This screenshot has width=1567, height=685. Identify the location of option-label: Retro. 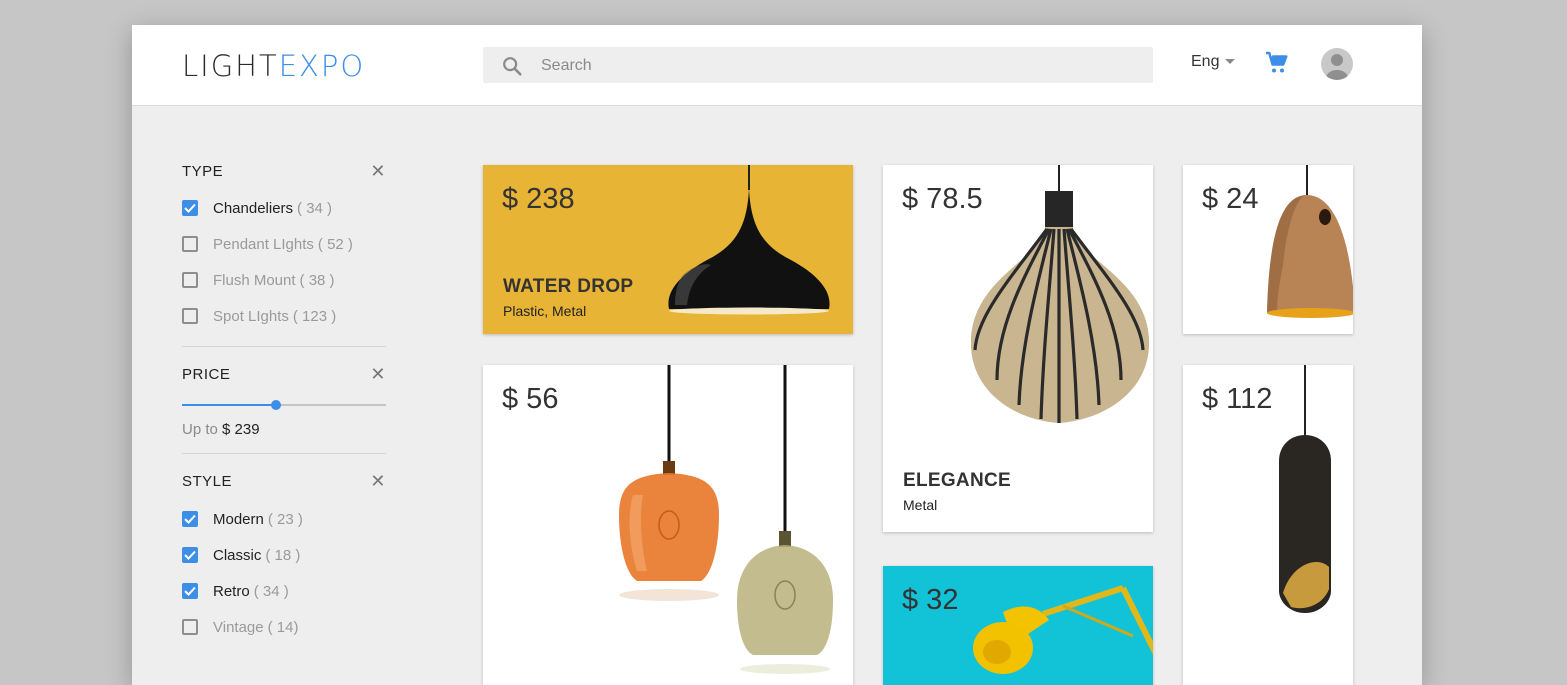
(231, 591).